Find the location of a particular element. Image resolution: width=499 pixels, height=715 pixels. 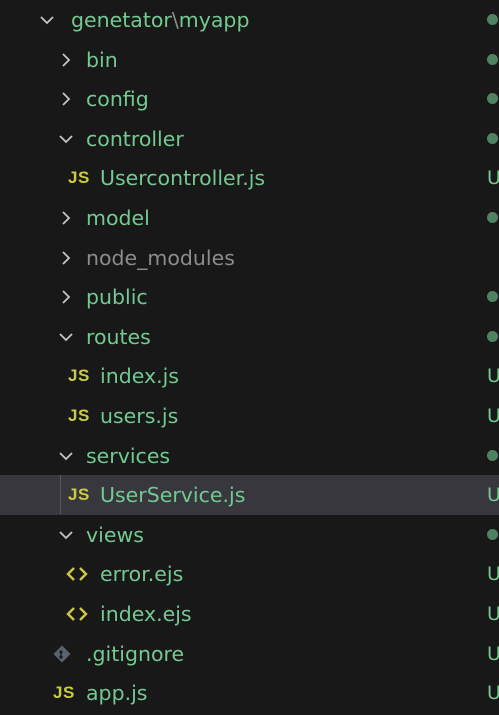

tree-item-label: model is located at coordinates (118, 217).